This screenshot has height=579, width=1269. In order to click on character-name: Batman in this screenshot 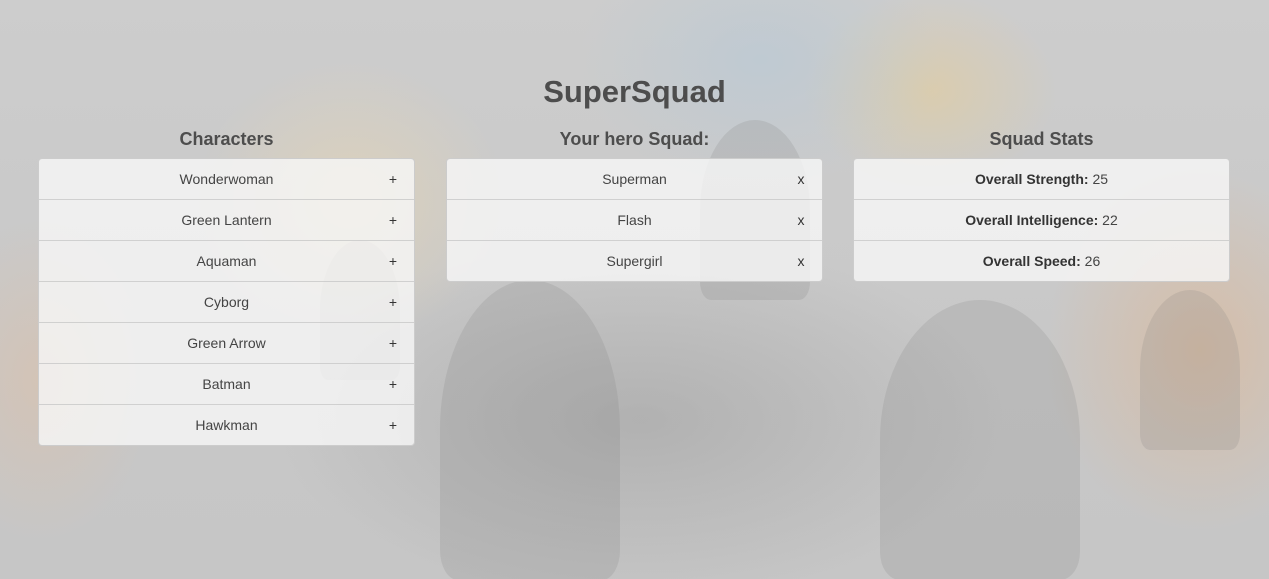, I will do `click(226, 384)`.